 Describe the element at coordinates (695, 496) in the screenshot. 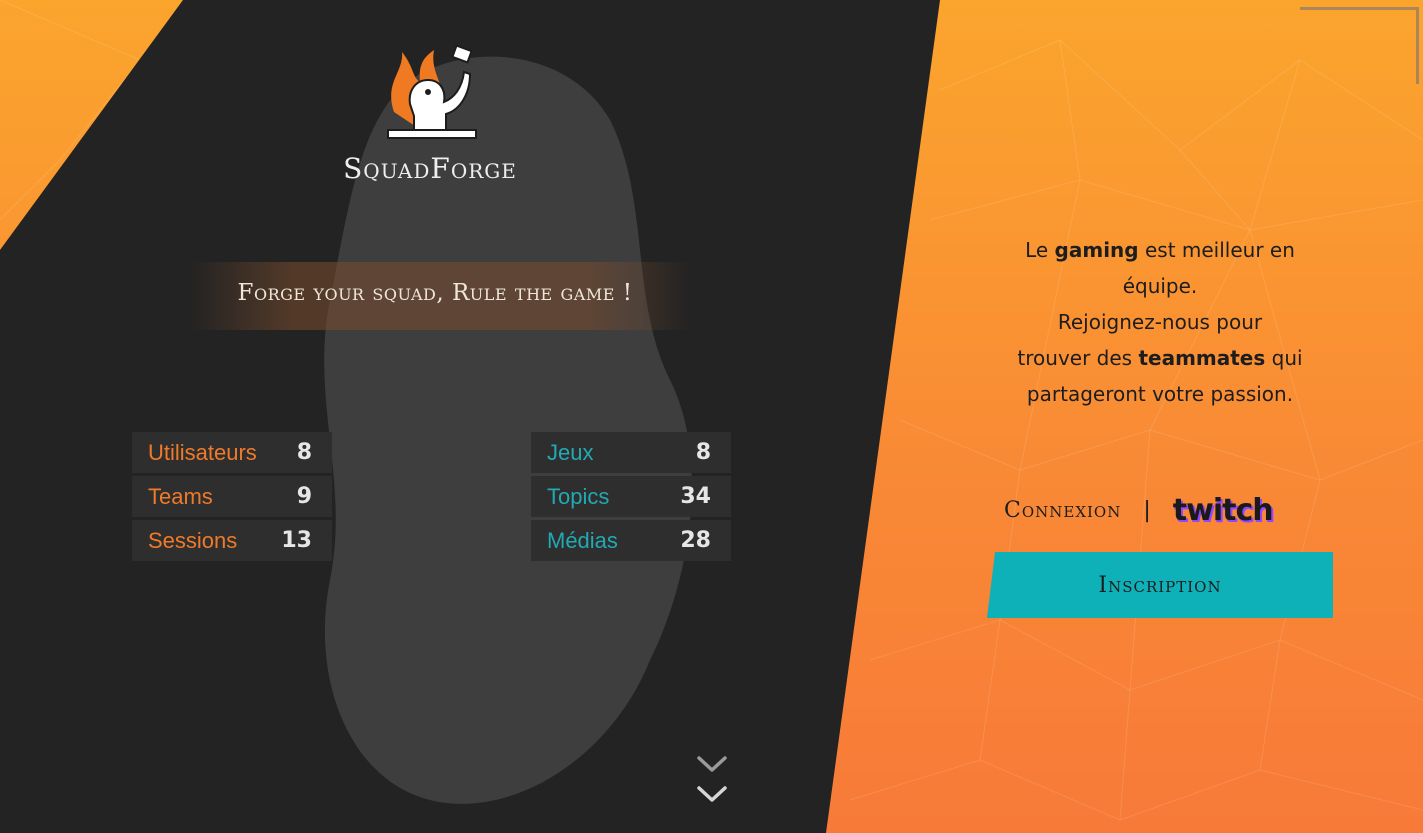

I see `stat-value: 34` at that location.